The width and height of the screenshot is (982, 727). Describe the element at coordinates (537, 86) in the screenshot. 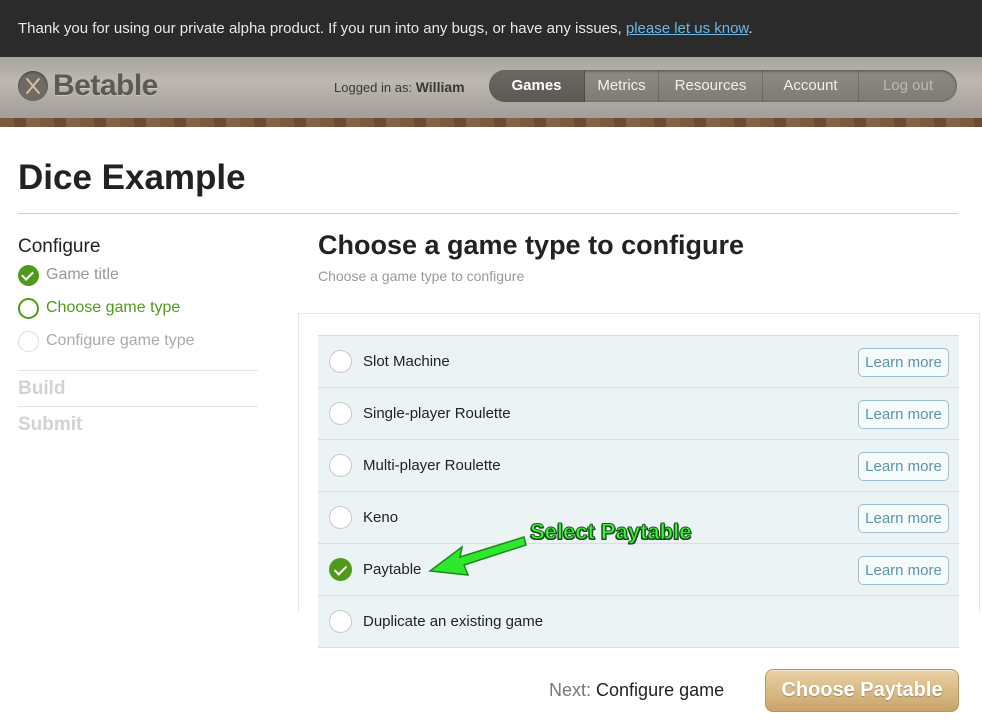

I see `nav-games: Games` at that location.